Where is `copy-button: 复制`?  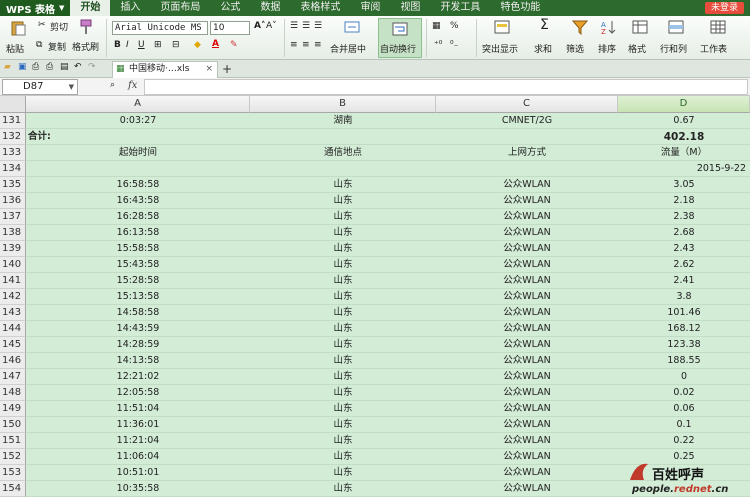
copy-button: 复制 is located at coordinates (57, 46).